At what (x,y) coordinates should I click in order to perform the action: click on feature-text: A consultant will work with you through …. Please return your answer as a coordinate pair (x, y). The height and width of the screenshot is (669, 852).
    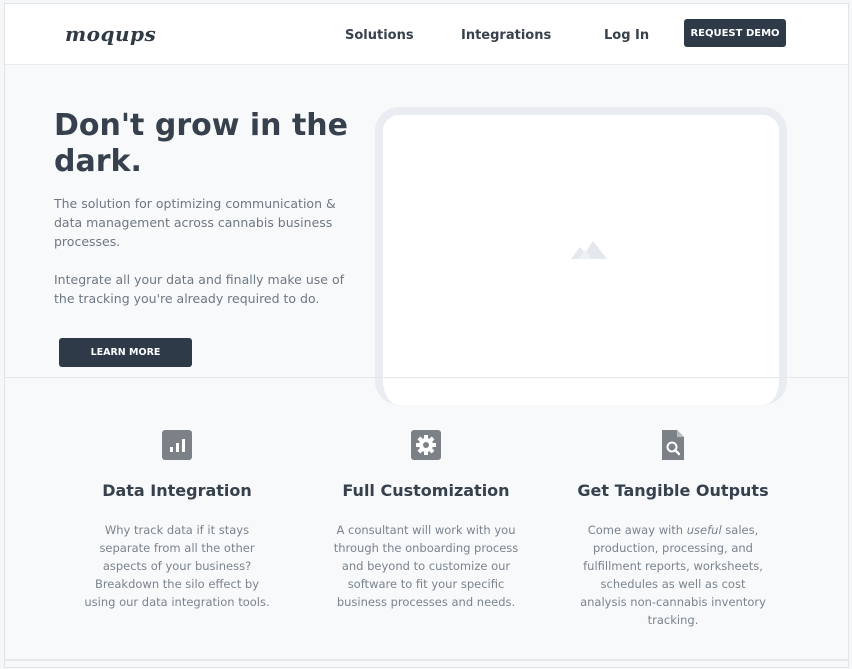
    Looking at the image, I should click on (426, 566).